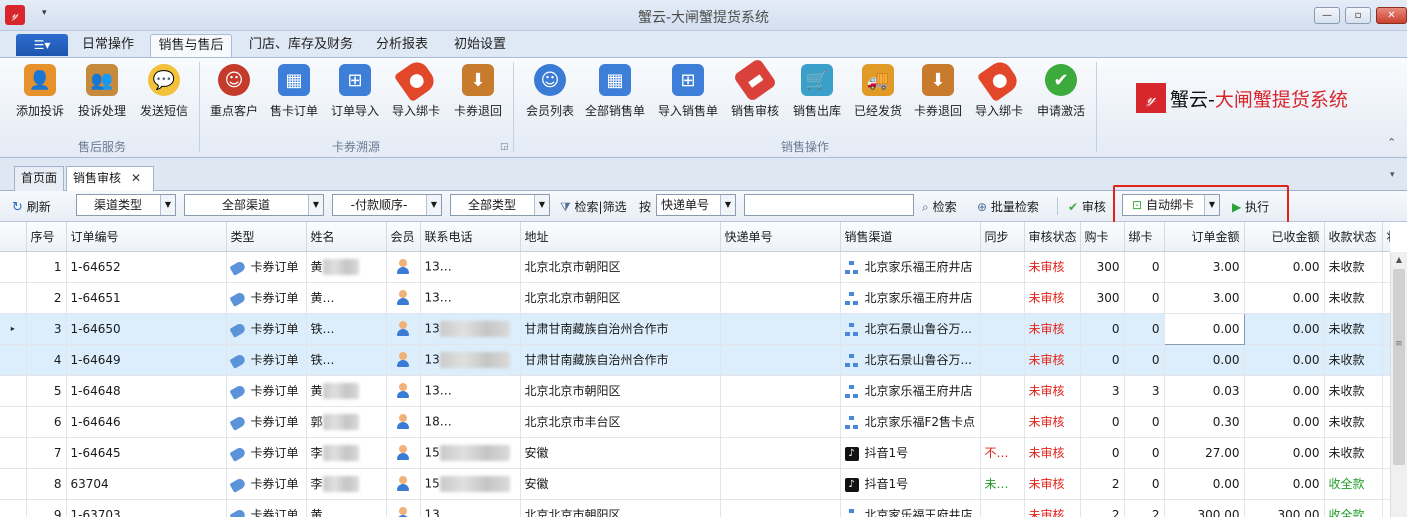 Image resolution: width=1407 pixels, height=517 pixels. Describe the element at coordinates (755, 92) in the screenshot. I see `sales-audit-button: ▬ 销售审核` at that location.